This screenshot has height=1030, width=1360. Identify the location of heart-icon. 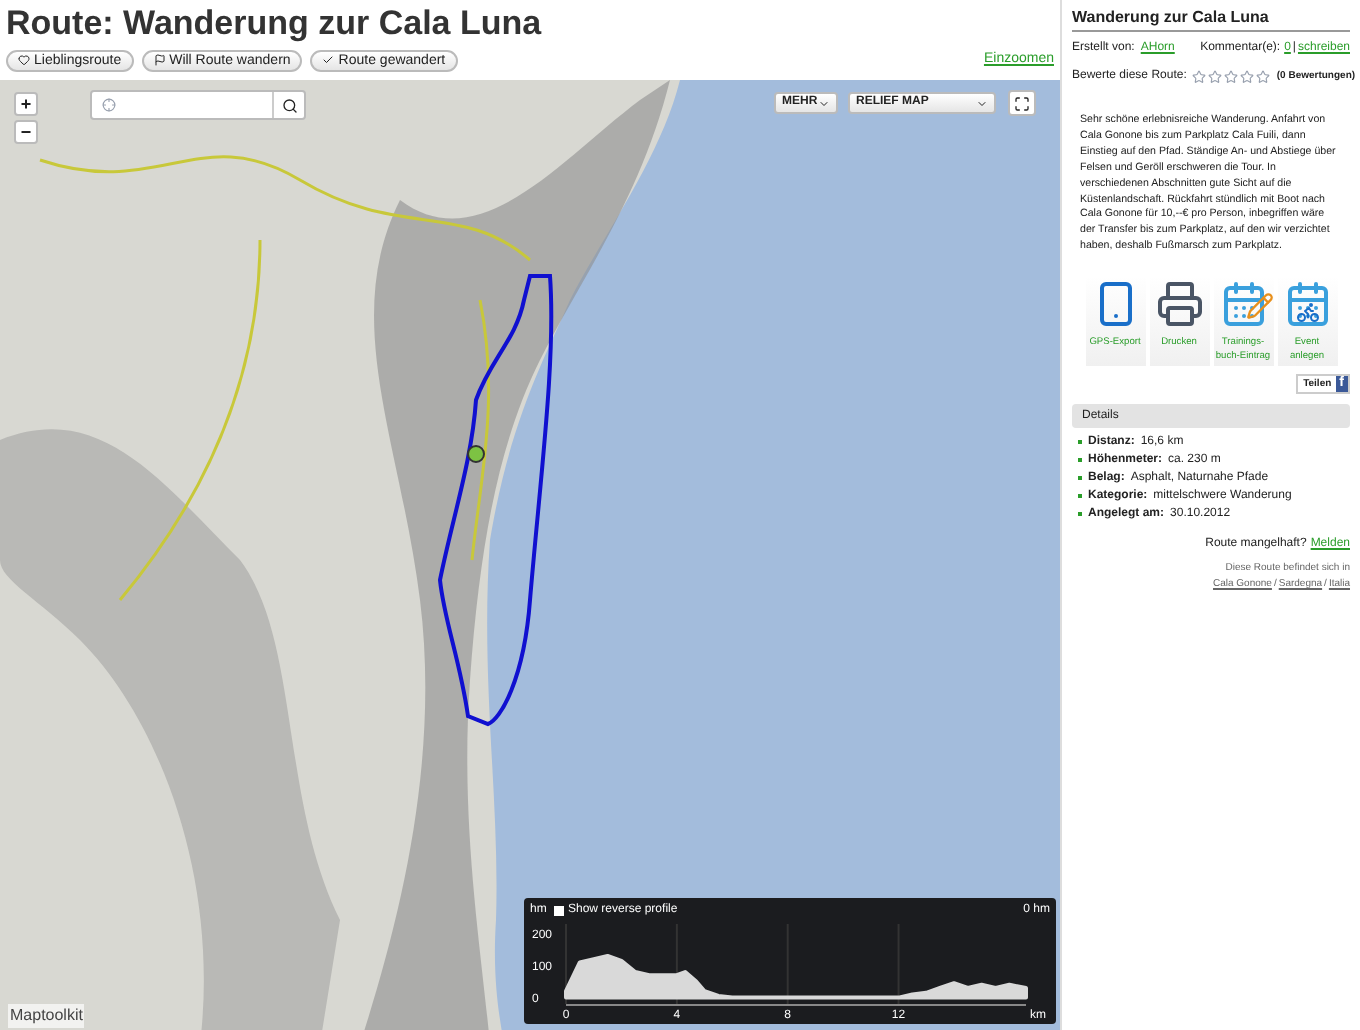
(24, 60).